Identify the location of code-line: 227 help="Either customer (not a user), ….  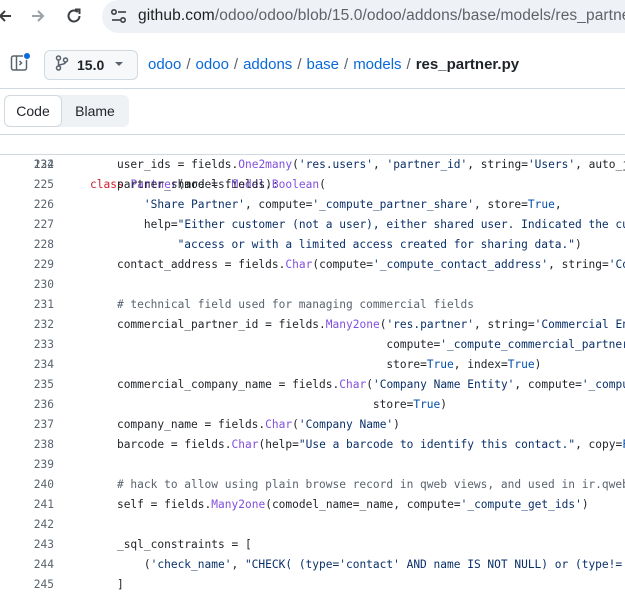
(312, 225).